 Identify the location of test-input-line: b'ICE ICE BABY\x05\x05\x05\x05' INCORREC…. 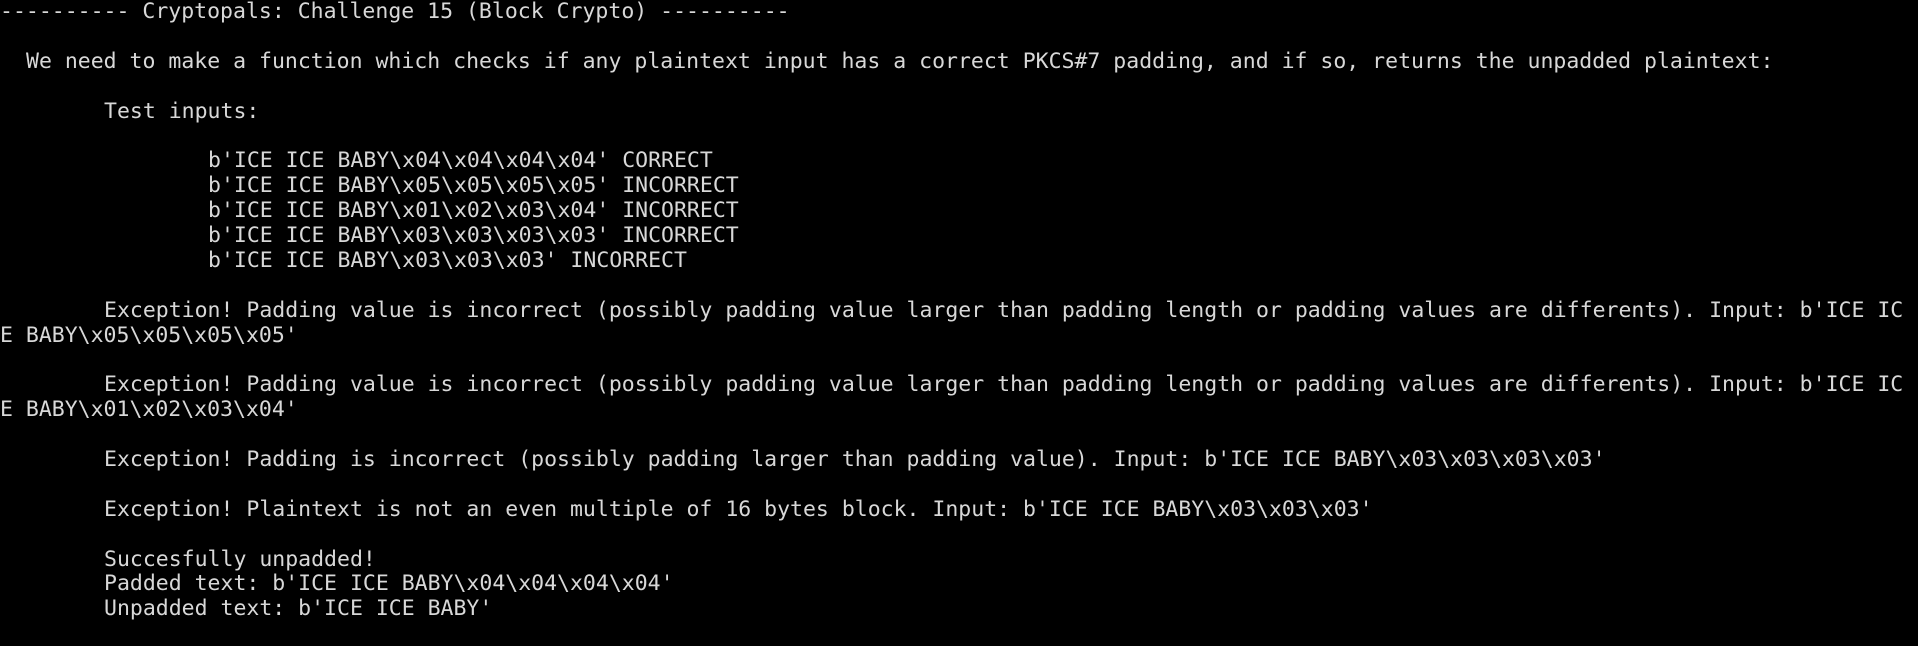
(473, 186).